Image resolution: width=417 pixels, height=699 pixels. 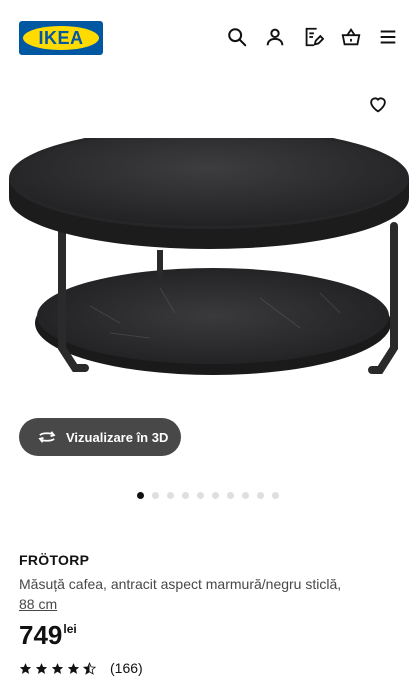 I want to click on menu-icon, so click(x=388, y=37).